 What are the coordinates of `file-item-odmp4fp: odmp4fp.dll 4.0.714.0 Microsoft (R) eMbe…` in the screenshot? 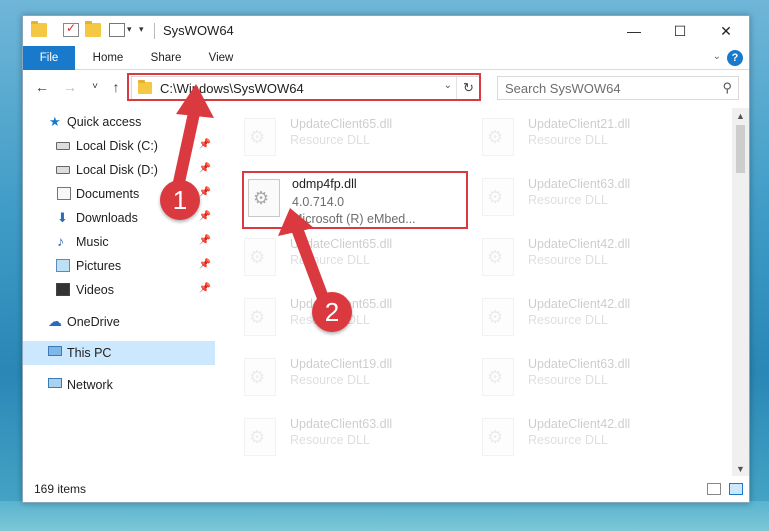 It's located at (355, 200).